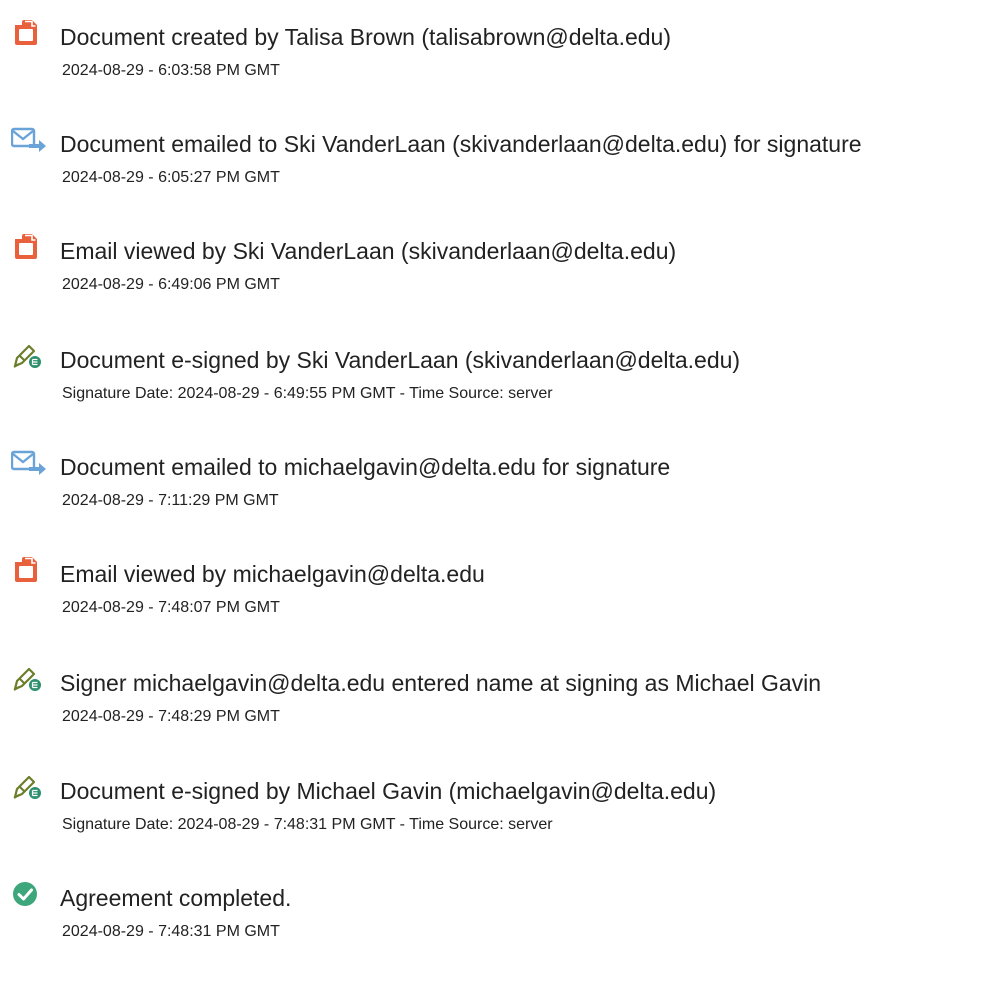 This screenshot has width=992, height=995. Describe the element at coordinates (171, 284) in the screenshot. I see `event-timestamp: 2024-08-29 - 6:49:06 PM GMT` at that location.